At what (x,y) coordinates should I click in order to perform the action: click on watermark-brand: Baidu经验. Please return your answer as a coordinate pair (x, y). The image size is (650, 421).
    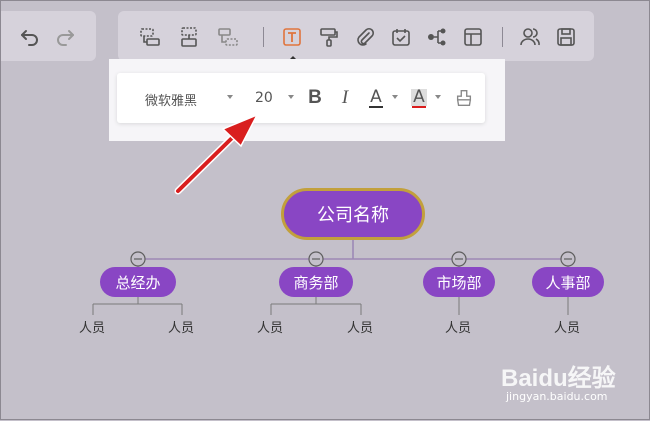
    Looking at the image, I should click on (558, 378).